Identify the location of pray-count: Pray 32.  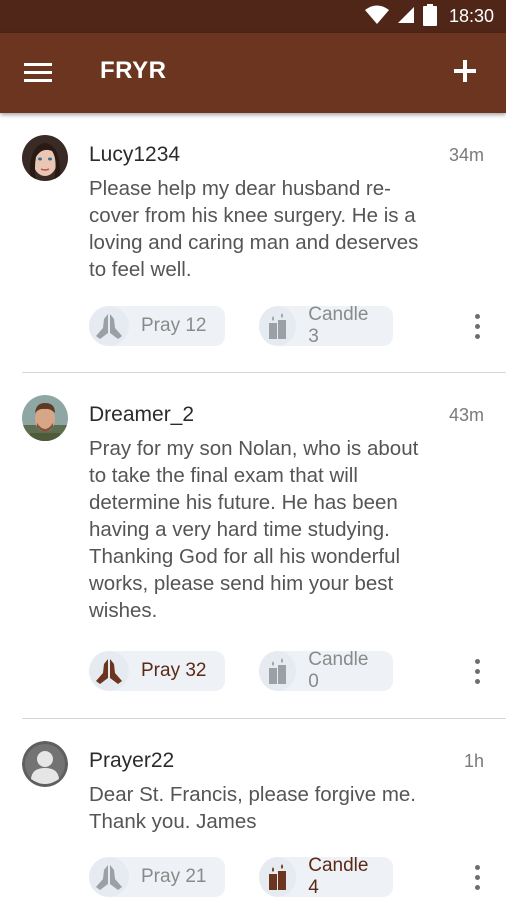
(174, 670).